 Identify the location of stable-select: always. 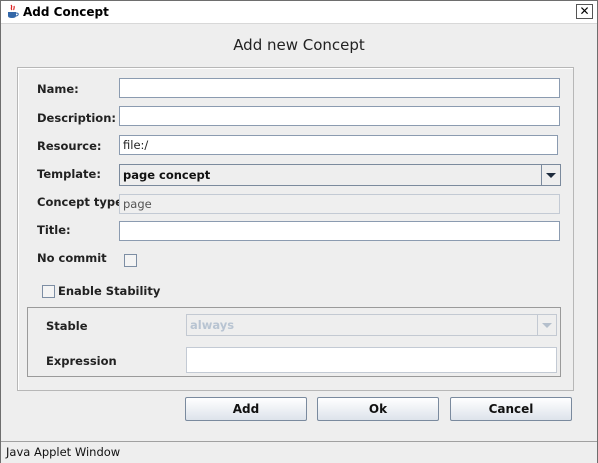
(371, 325).